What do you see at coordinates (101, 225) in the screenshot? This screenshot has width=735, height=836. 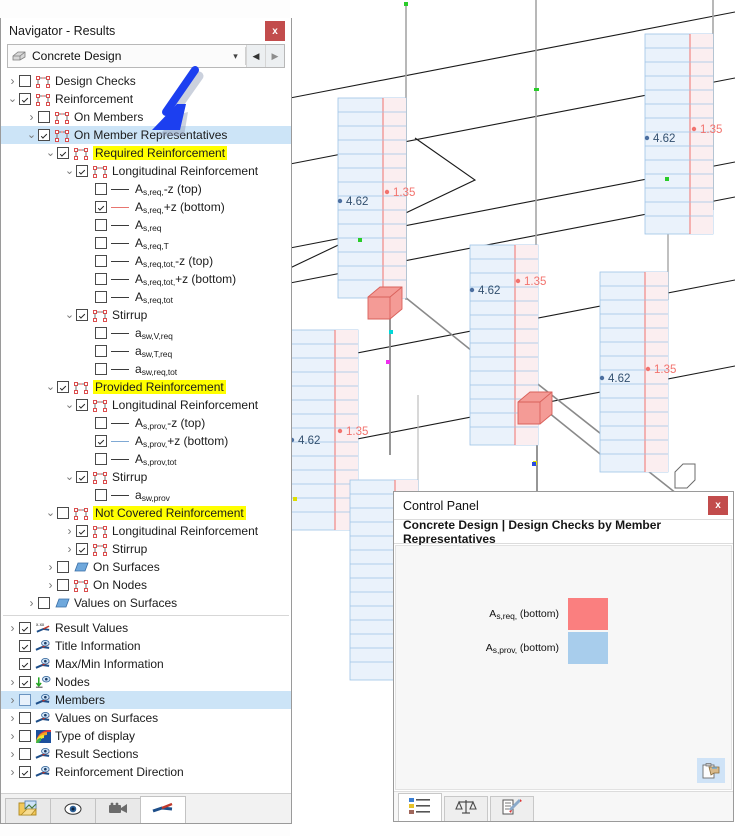 I see `checkbox-as-req` at bounding box center [101, 225].